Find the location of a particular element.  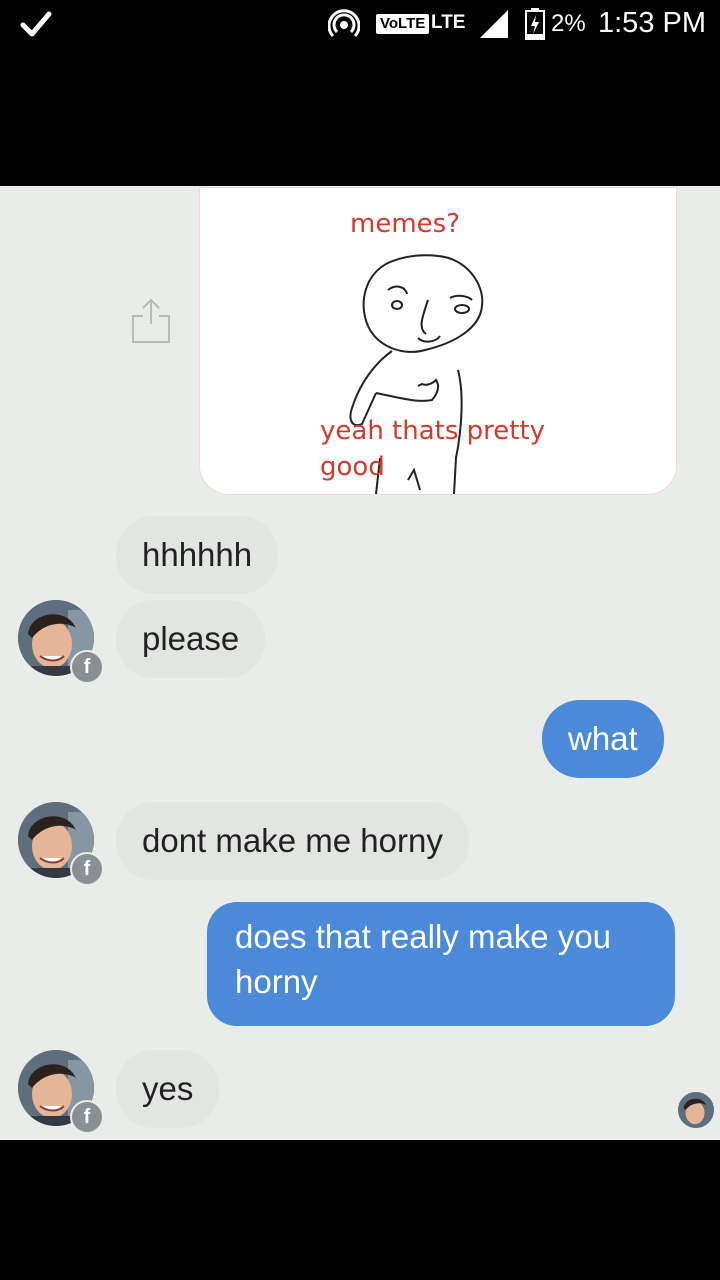

bottom-bar is located at coordinates (360, 1210).